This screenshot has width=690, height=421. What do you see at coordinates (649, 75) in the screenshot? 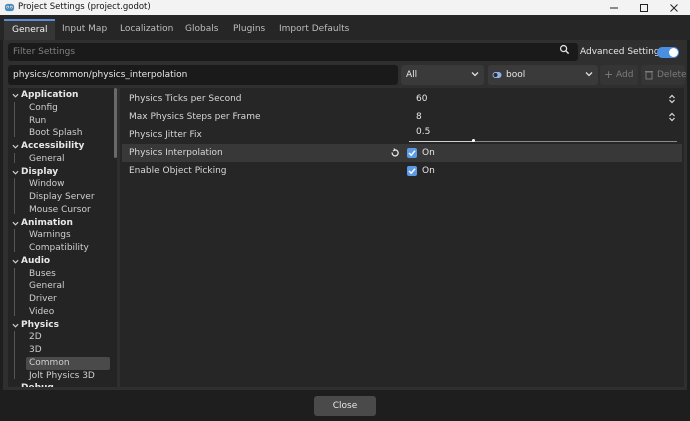
I see `trash-icon` at bounding box center [649, 75].